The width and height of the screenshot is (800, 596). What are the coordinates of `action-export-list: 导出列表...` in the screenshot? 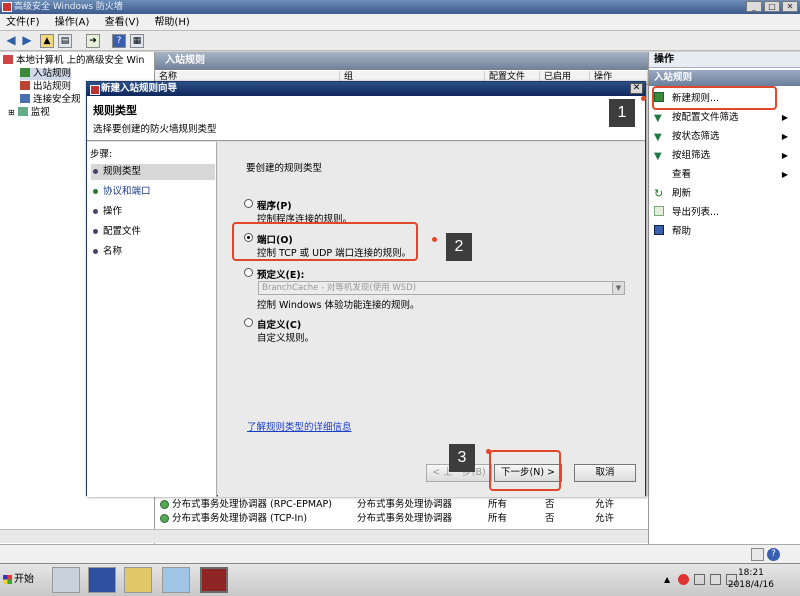 It's located at (686, 212).